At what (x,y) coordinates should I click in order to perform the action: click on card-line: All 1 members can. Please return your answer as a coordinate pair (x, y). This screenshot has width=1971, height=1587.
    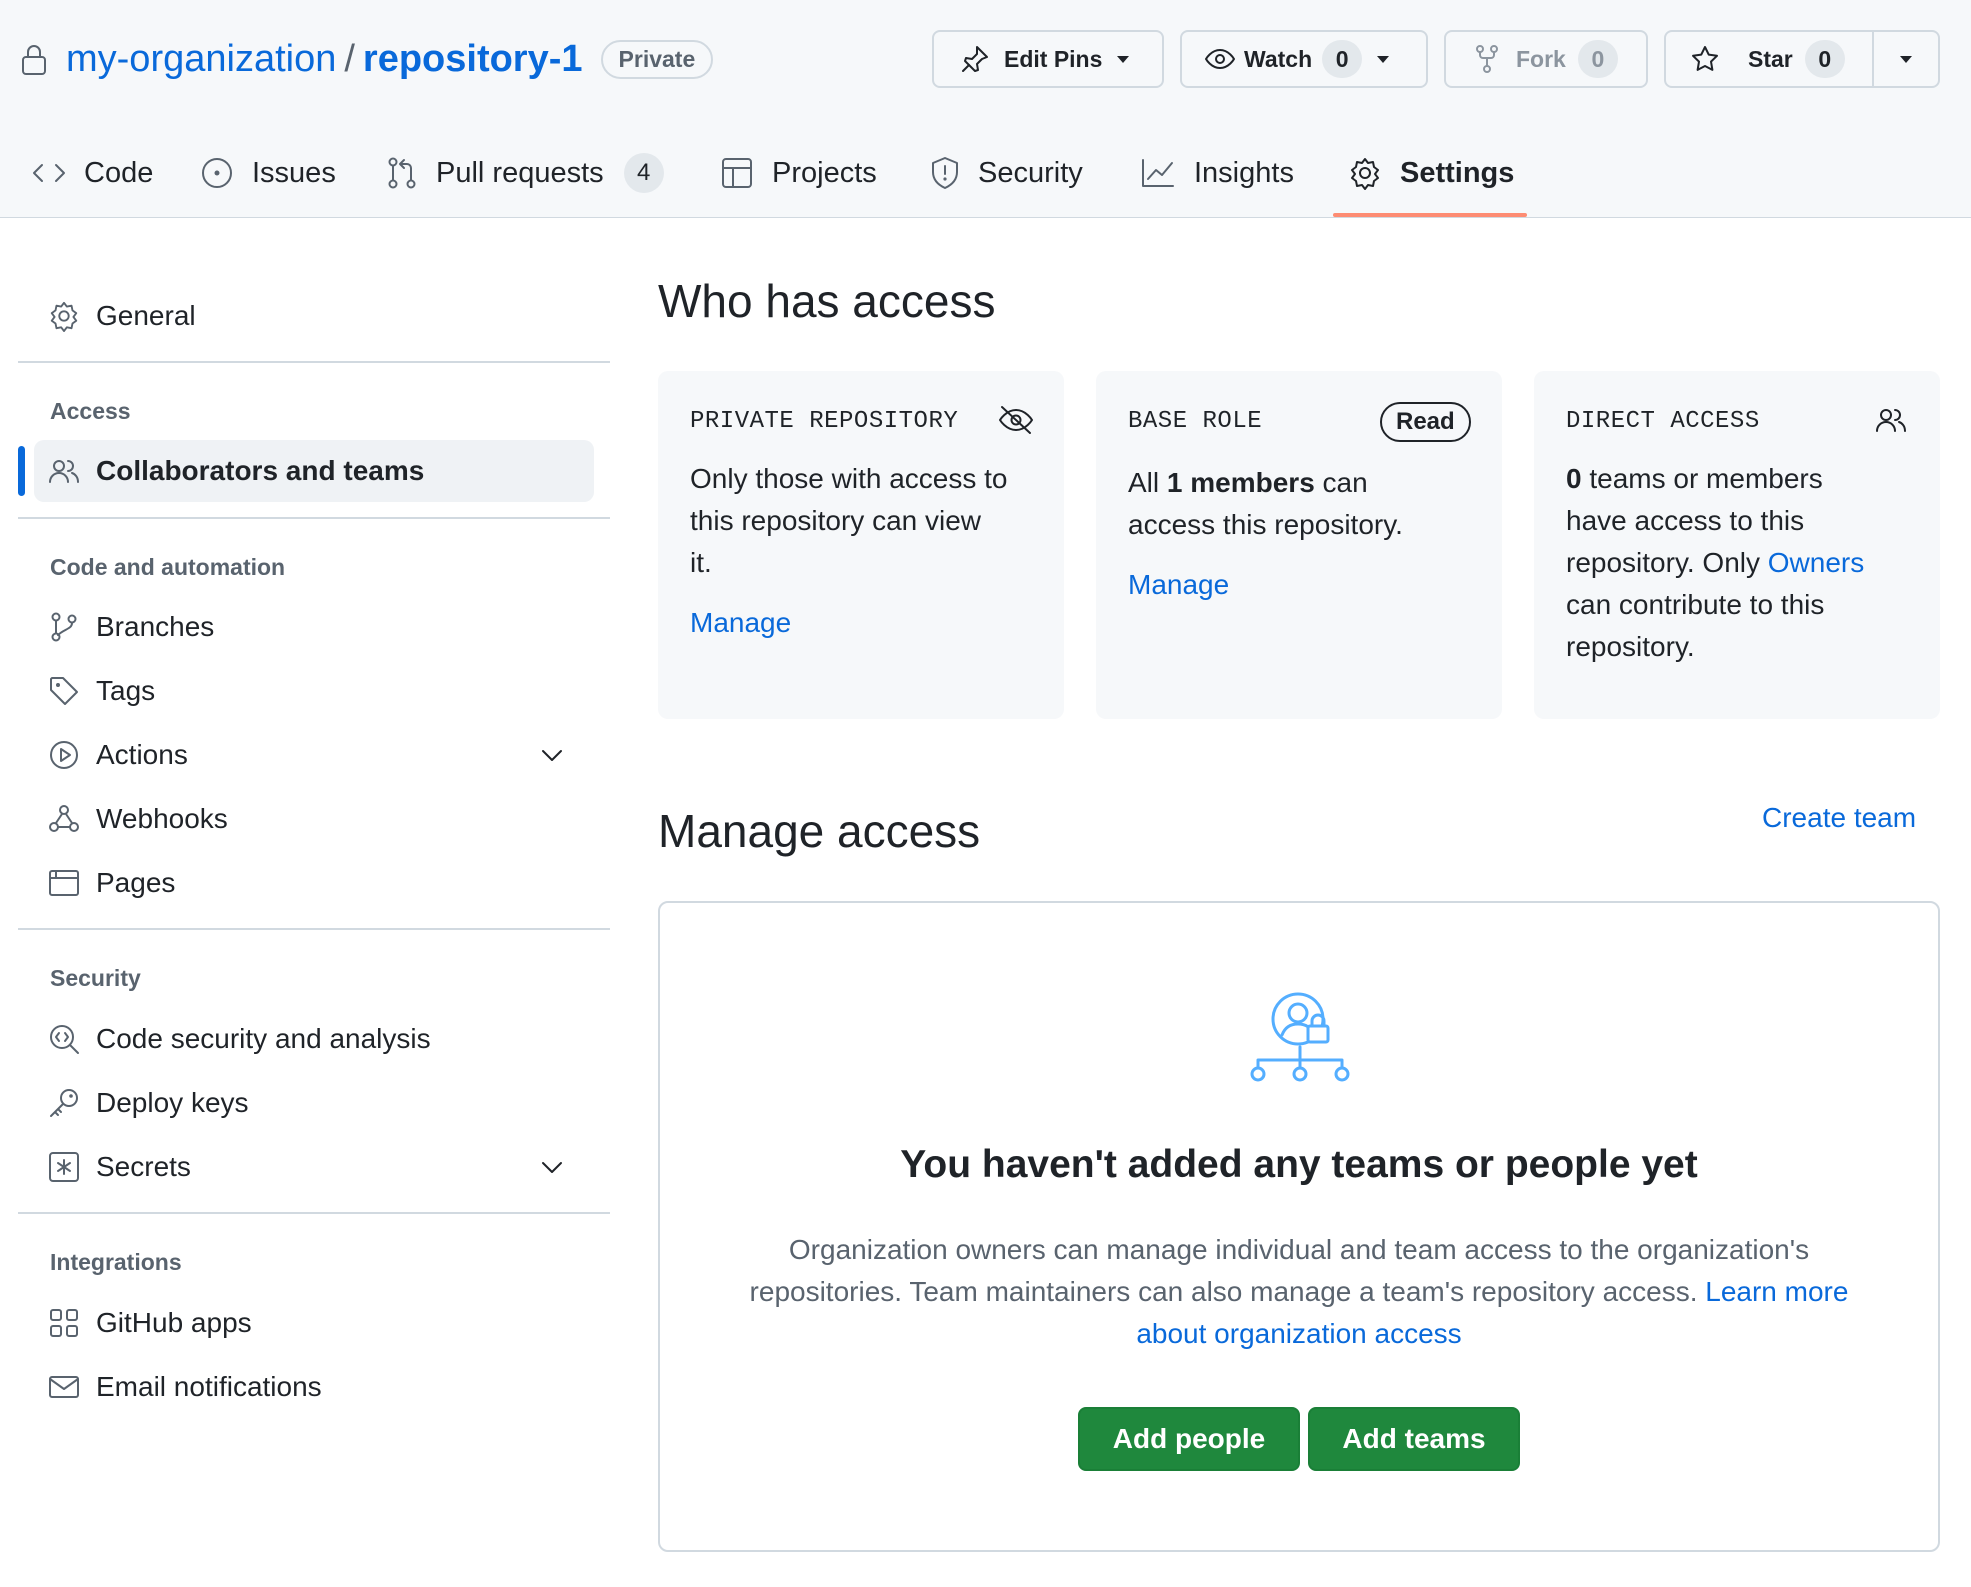
    Looking at the image, I should click on (1303, 483).